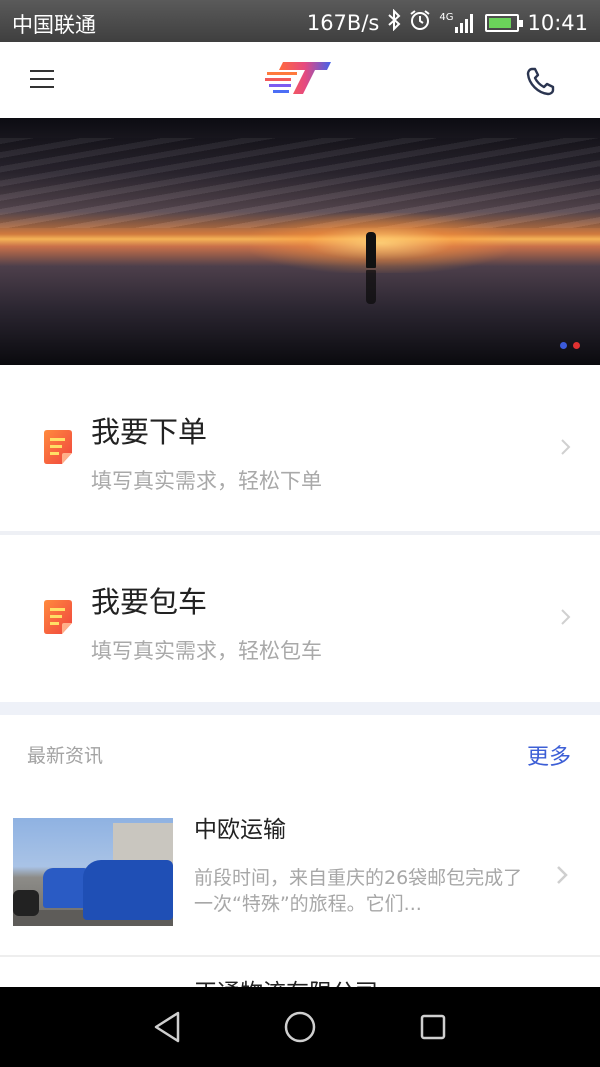  I want to click on banner-silhouette, so click(371, 250).